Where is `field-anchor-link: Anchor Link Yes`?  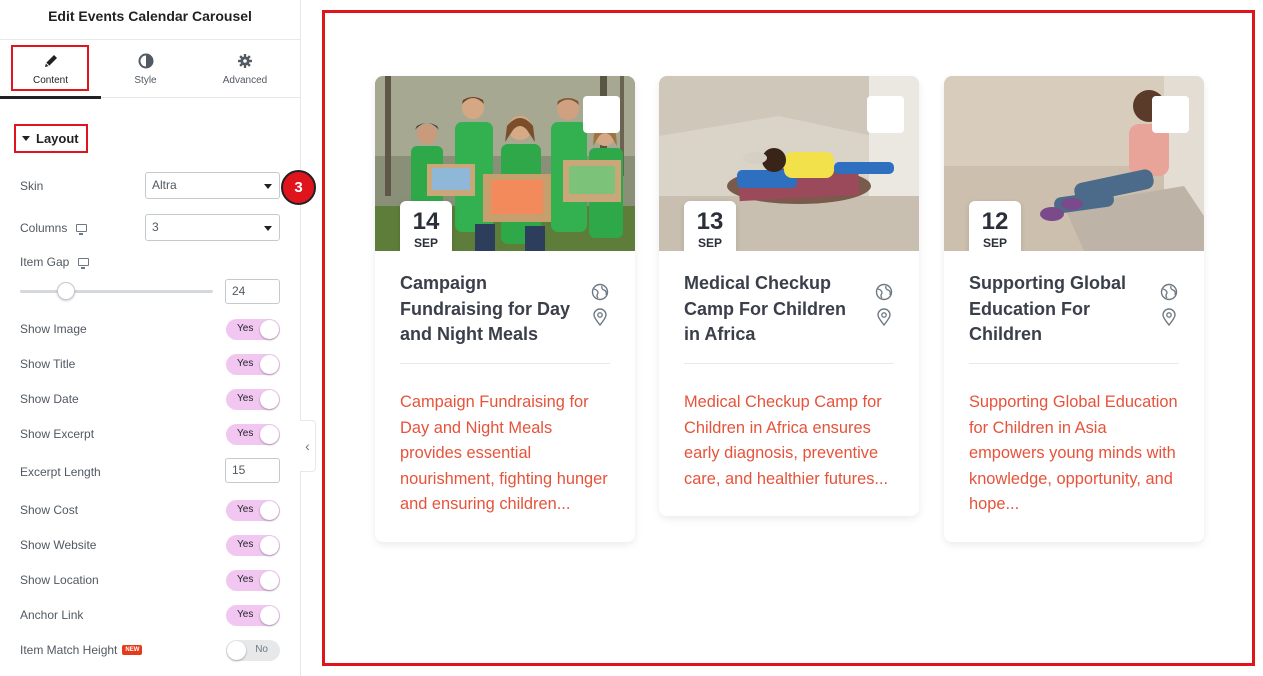
field-anchor-link: Anchor Link Yes is located at coordinates (151, 615).